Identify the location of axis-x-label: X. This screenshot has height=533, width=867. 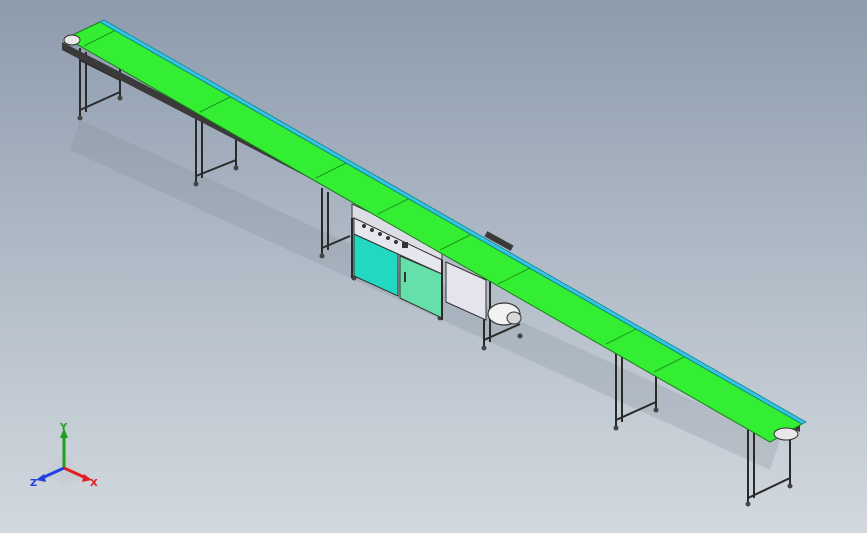
(94, 483).